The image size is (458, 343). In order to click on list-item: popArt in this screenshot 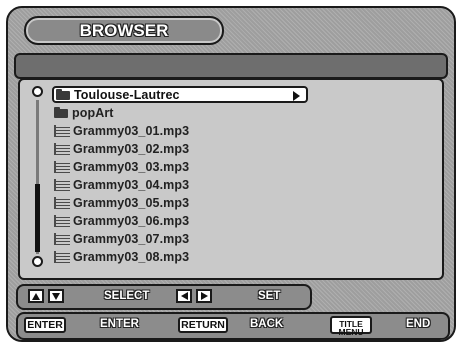, I will do `click(84, 112)`.